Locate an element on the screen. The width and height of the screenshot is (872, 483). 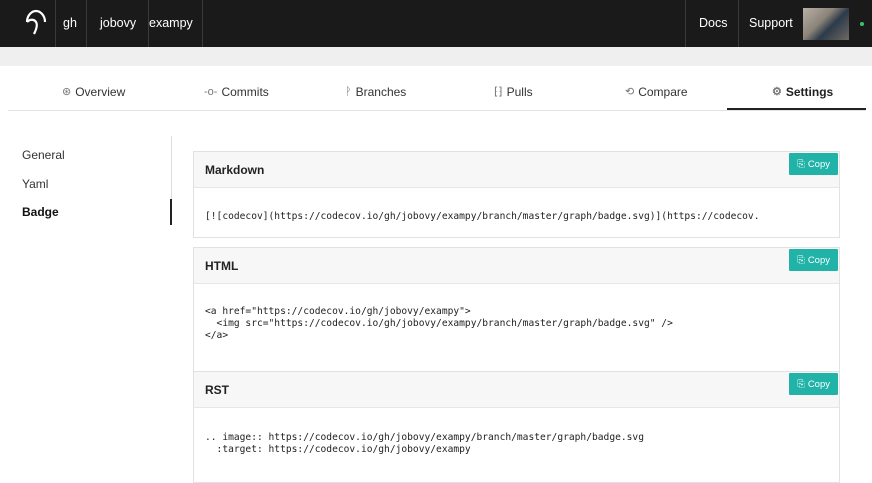
tab-label: Branches is located at coordinates (381, 91).